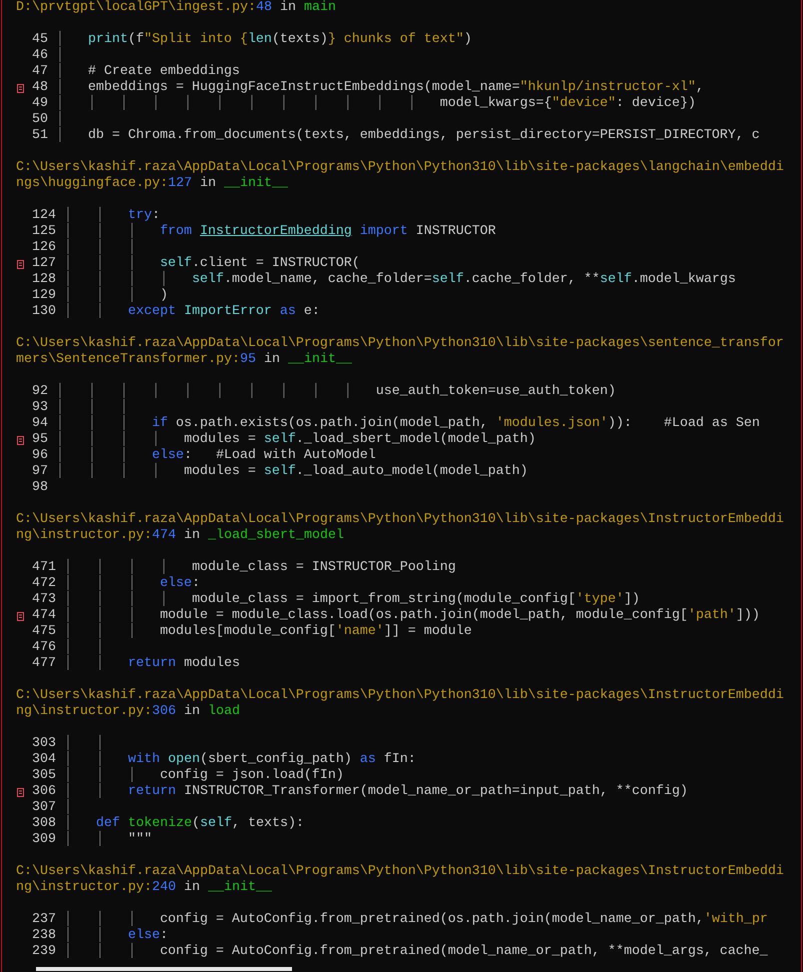 This screenshot has width=803, height=972. I want to click on code-text: │ │ │ │ modules = self._load_sbert_model(model_path), so click(296, 439).